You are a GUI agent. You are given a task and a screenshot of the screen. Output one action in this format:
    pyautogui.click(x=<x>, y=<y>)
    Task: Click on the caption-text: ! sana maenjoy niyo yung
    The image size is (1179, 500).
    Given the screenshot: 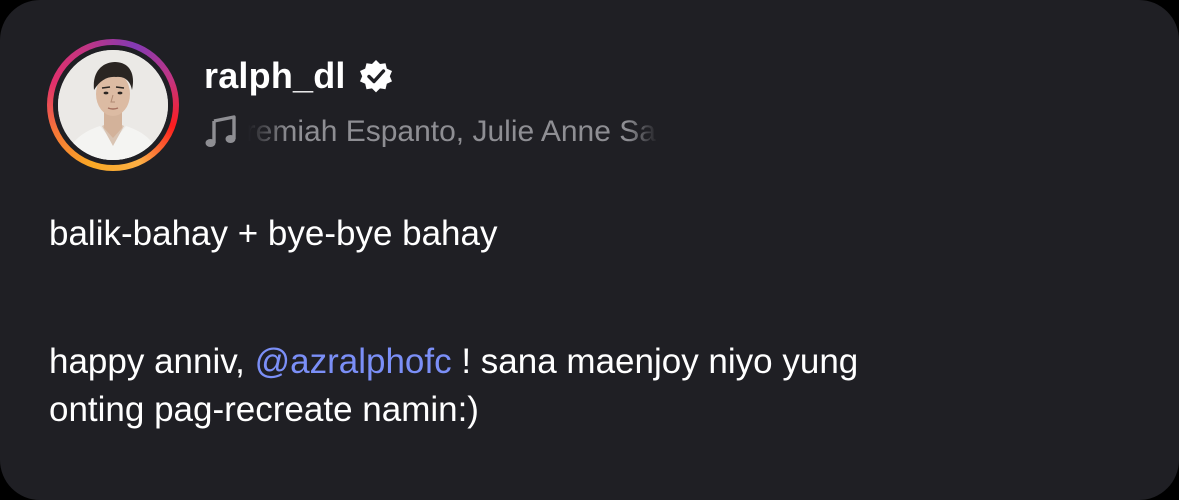 What is the action you would take?
    pyautogui.click(x=655, y=361)
    